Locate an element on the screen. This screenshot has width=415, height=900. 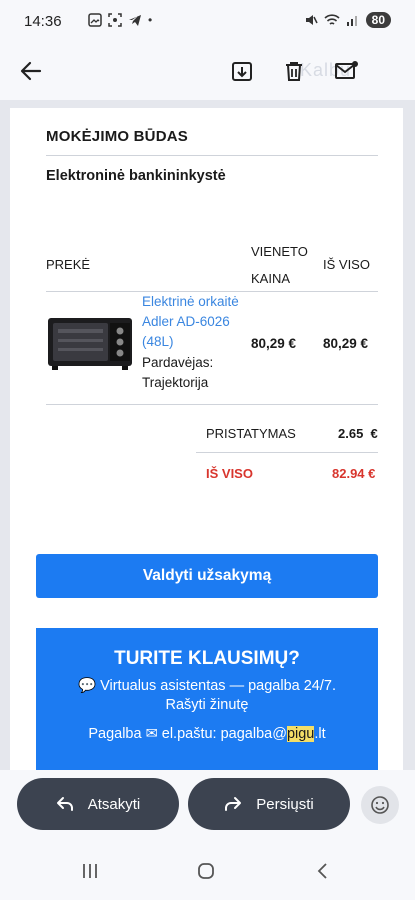
status-bar: 14:36 • 80 is located at coordinates (207, 22).